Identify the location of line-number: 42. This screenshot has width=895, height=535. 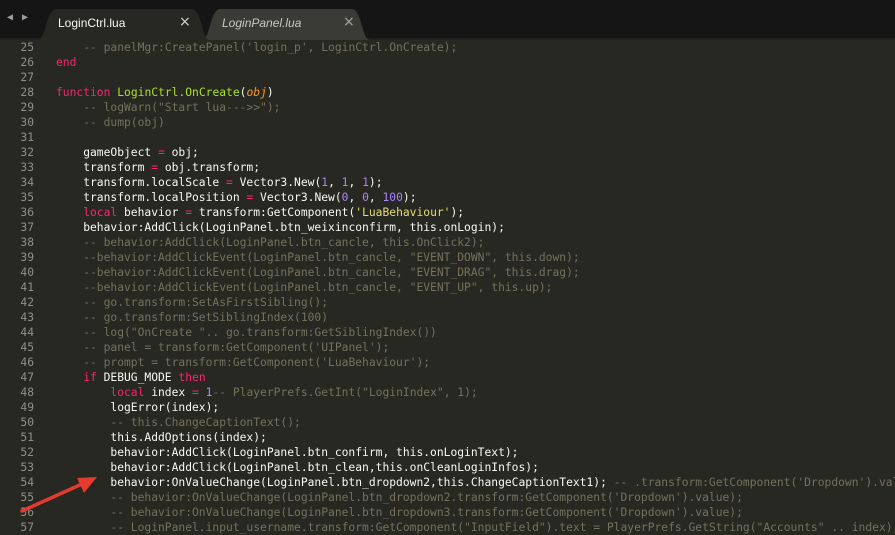
(27, 302).